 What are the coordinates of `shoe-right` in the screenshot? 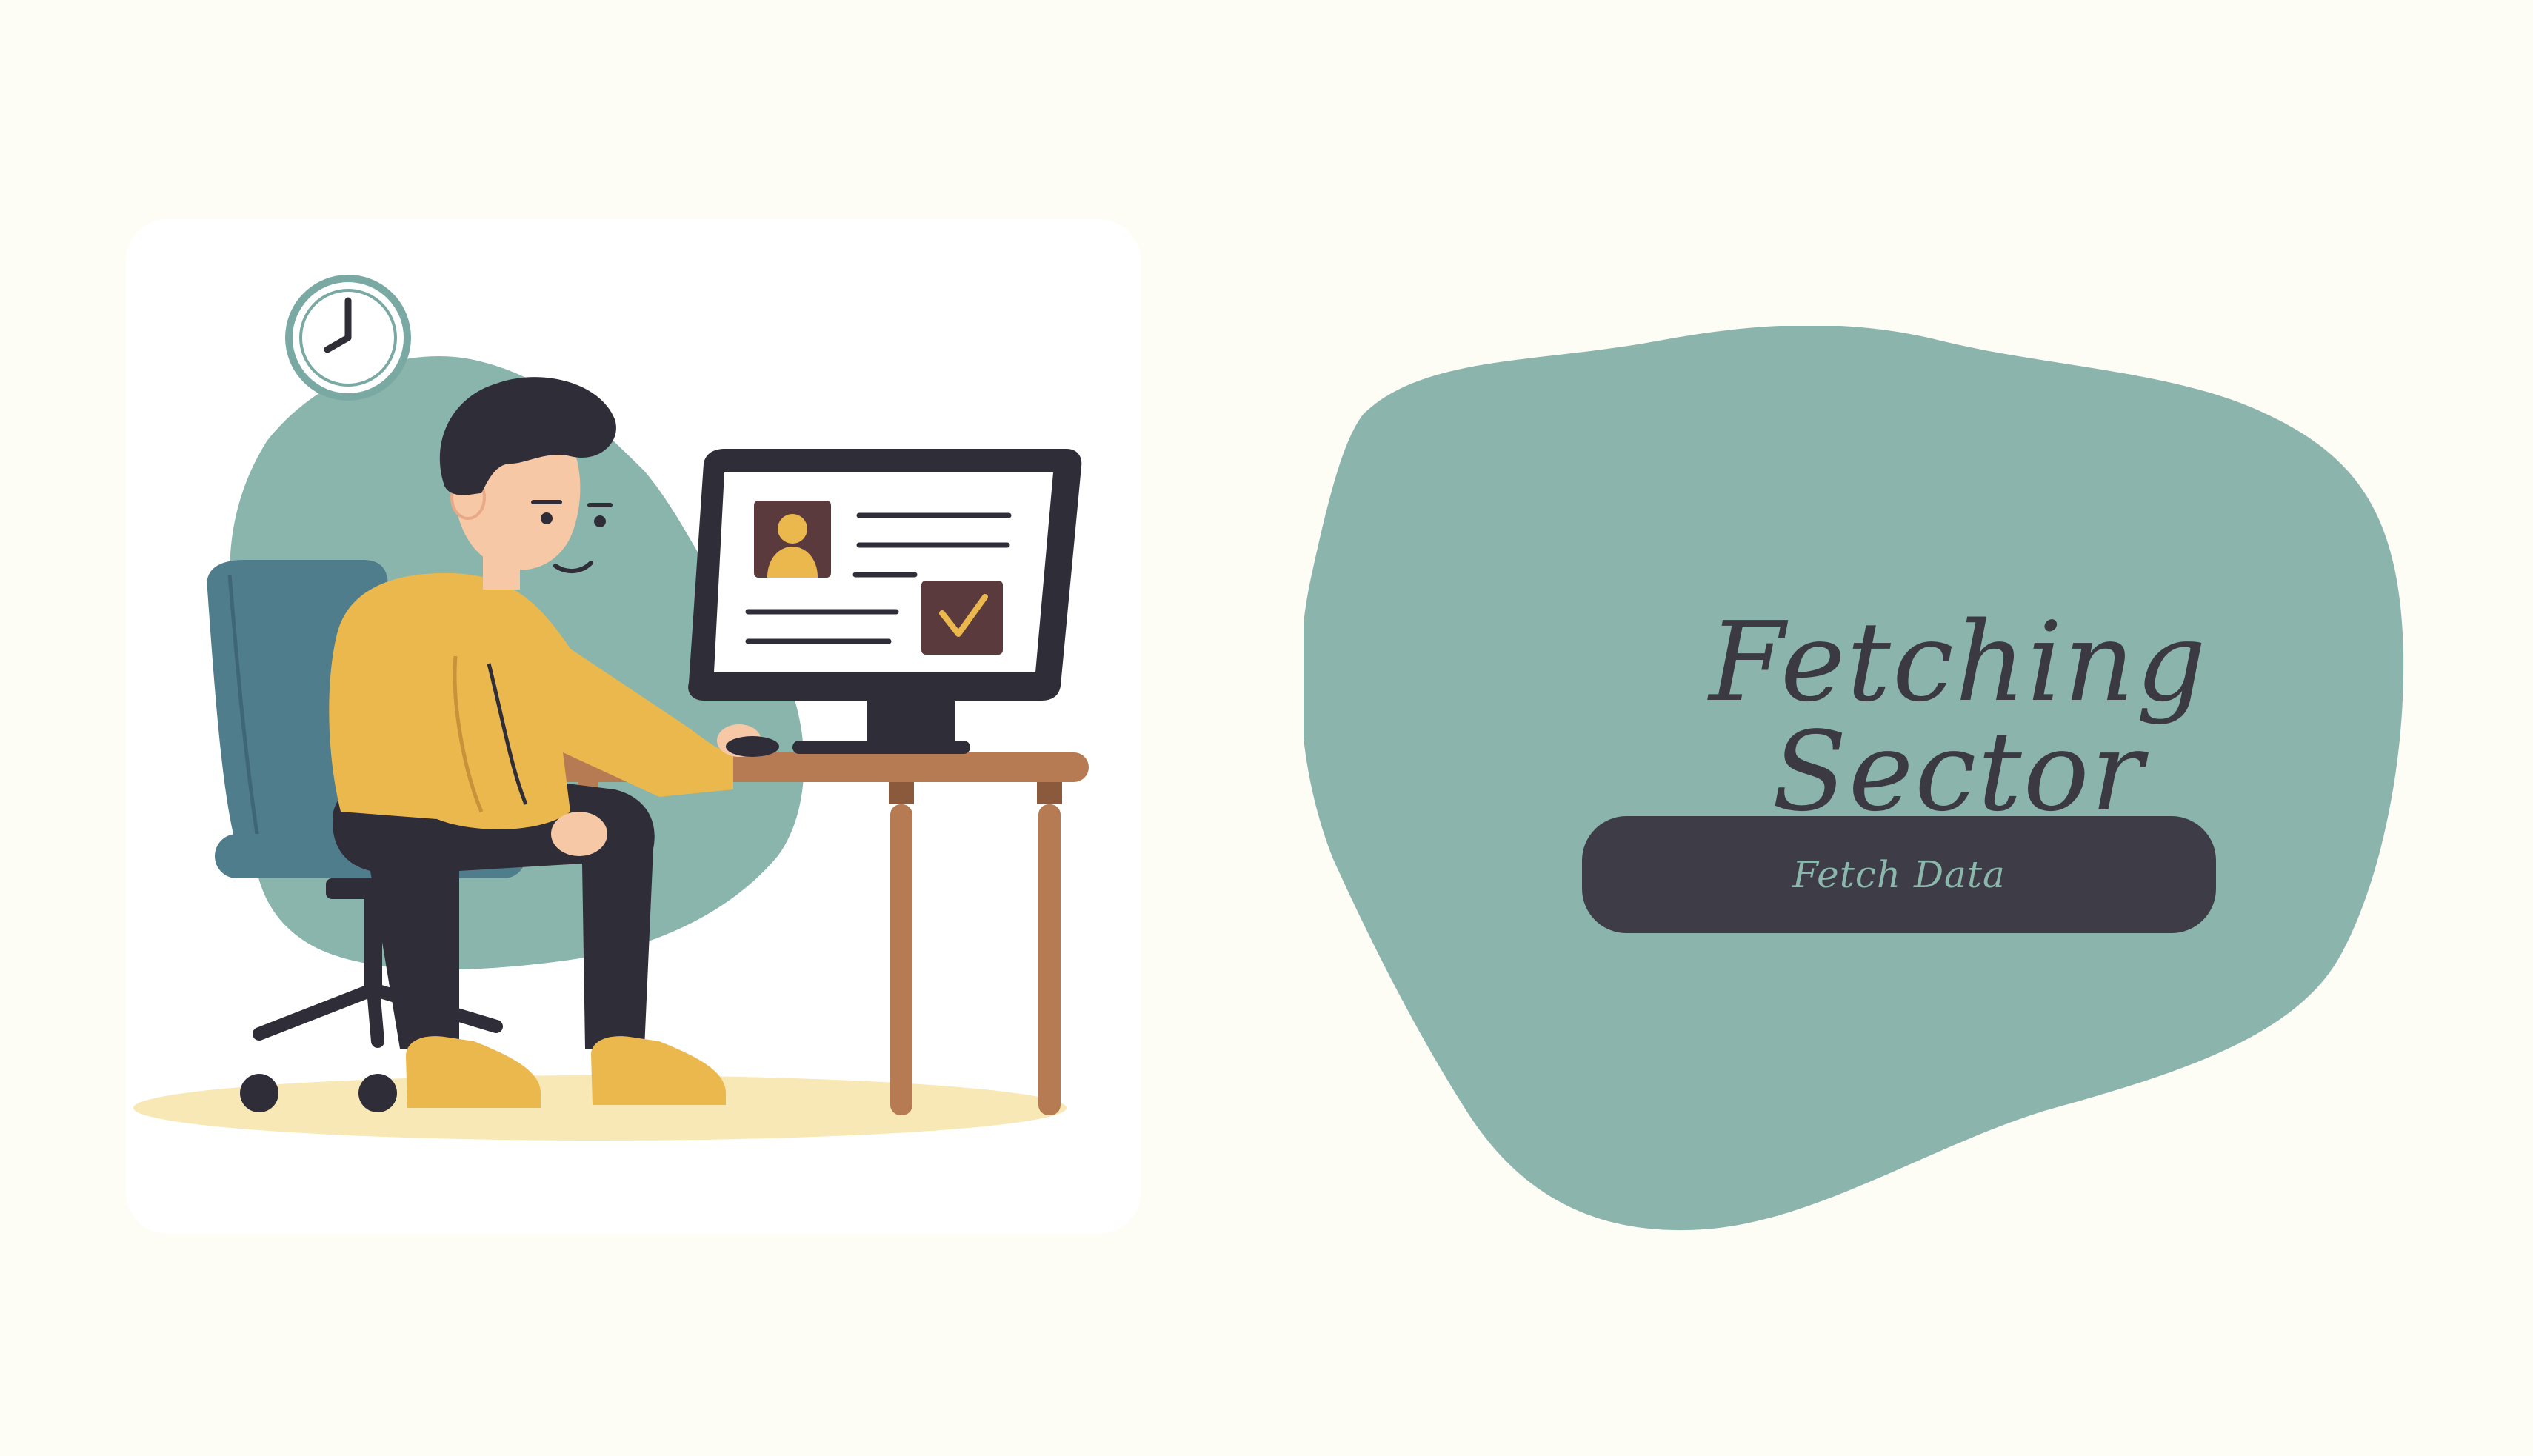 It's located at (658, 1070).